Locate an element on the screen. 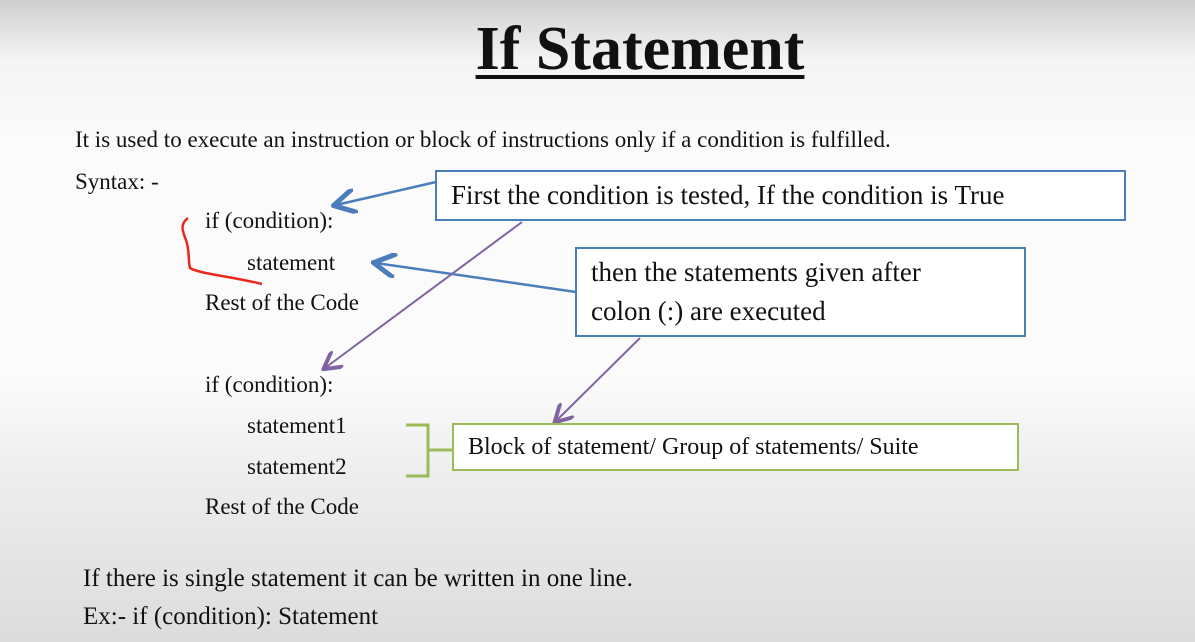 Image resolution: width=1195 pixels, height=642 pixels. note-example: Ex:- if (condition): Statement is located at coordinates (231, 616).